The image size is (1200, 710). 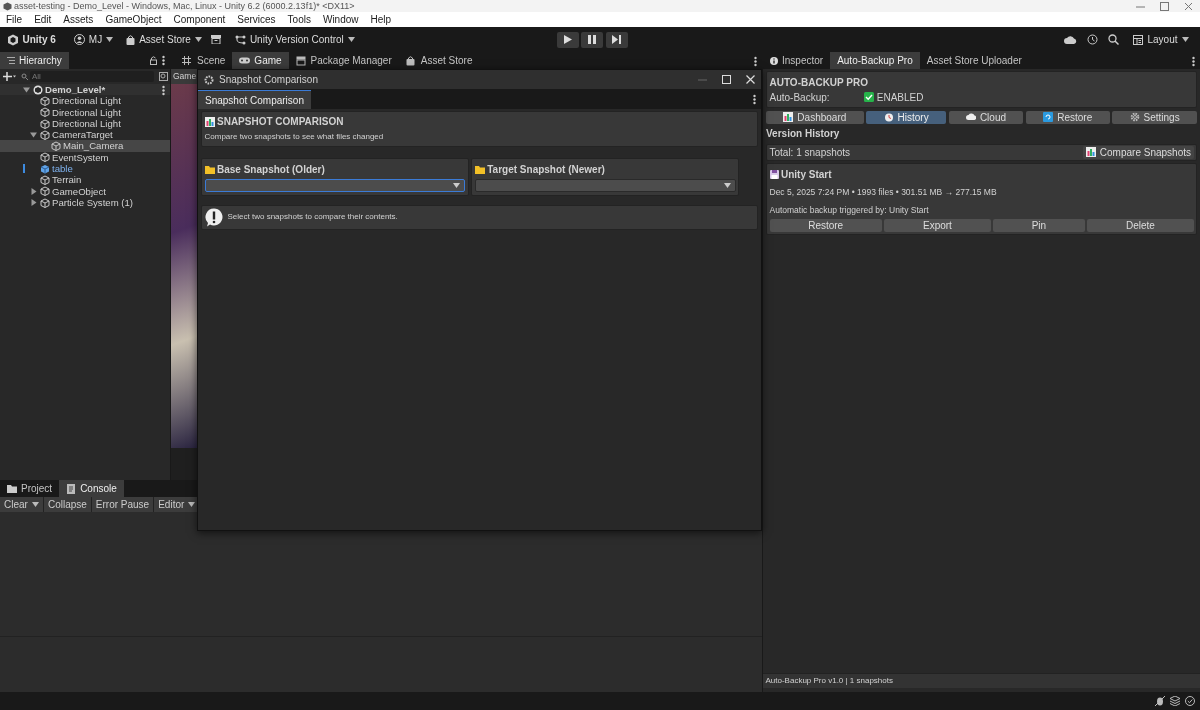 What do you see at coordinates (163, 76) in the screenshot?
I see `scene-search-icon` at bounding box center [163, 76].